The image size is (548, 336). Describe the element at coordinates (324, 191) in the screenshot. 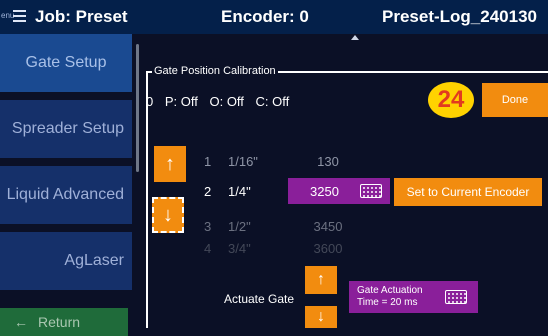

I see `encoder-value: 3250` at that location.